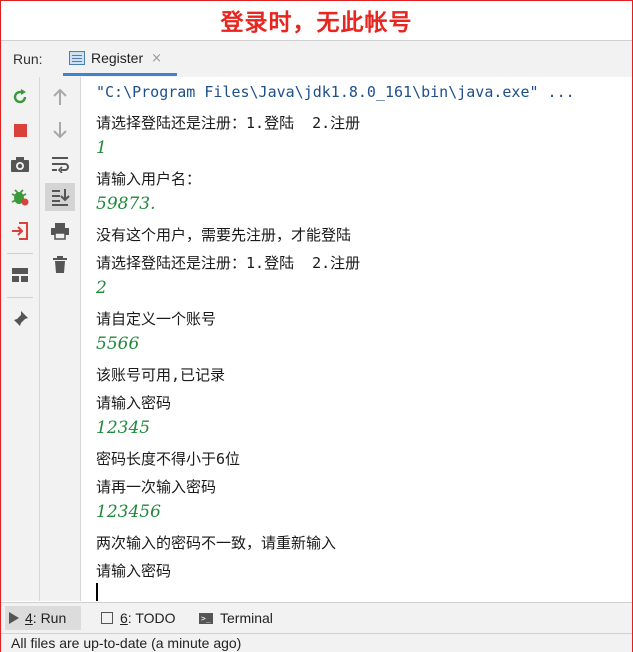  Describe the element at coordinates (156, 319) in the screenshot. I see `console-line: 请自定义一个账号` at that location.